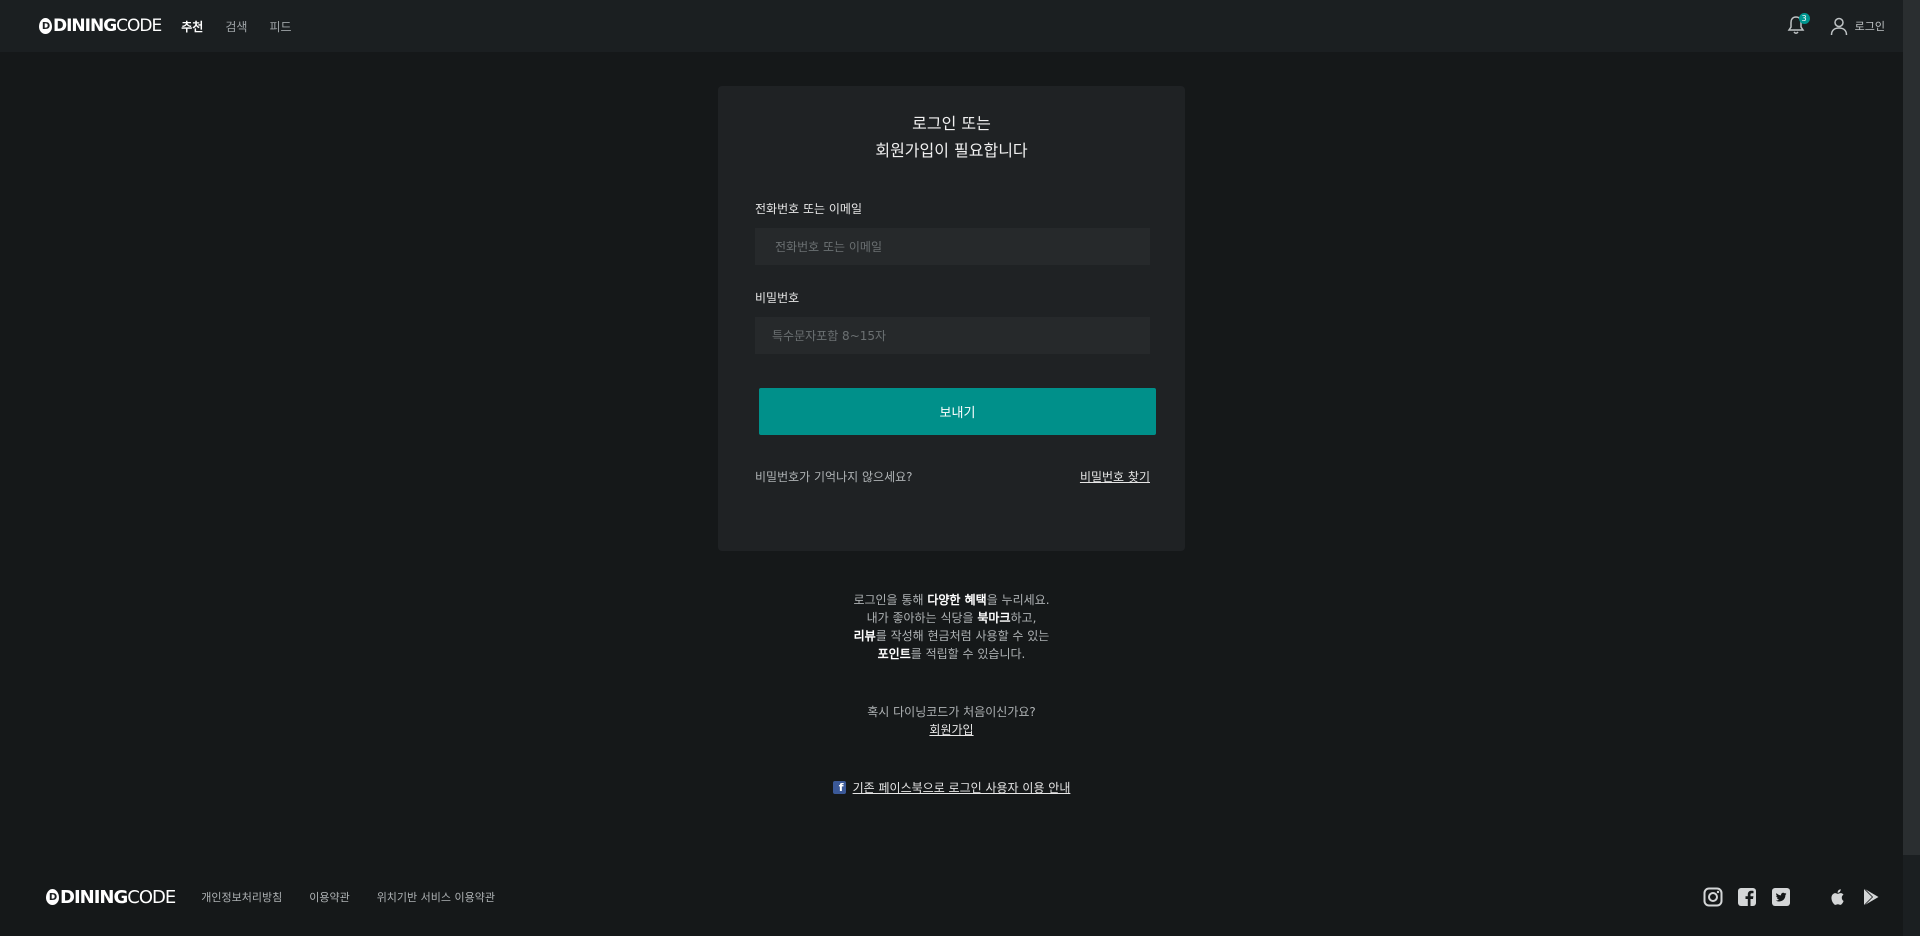  Describe the element at coordinates (1747, 897) in the screenshot. I see `facebook-icon` at that location.